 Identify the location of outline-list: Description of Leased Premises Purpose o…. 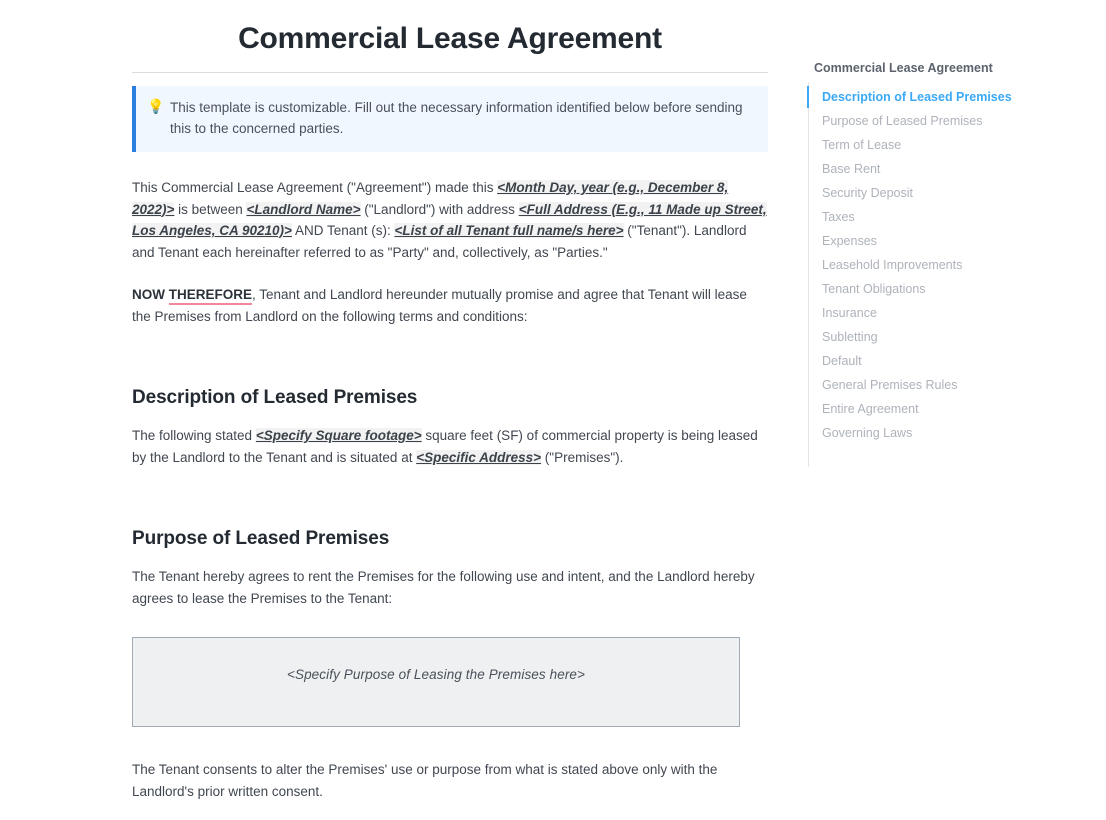
(932, 265).